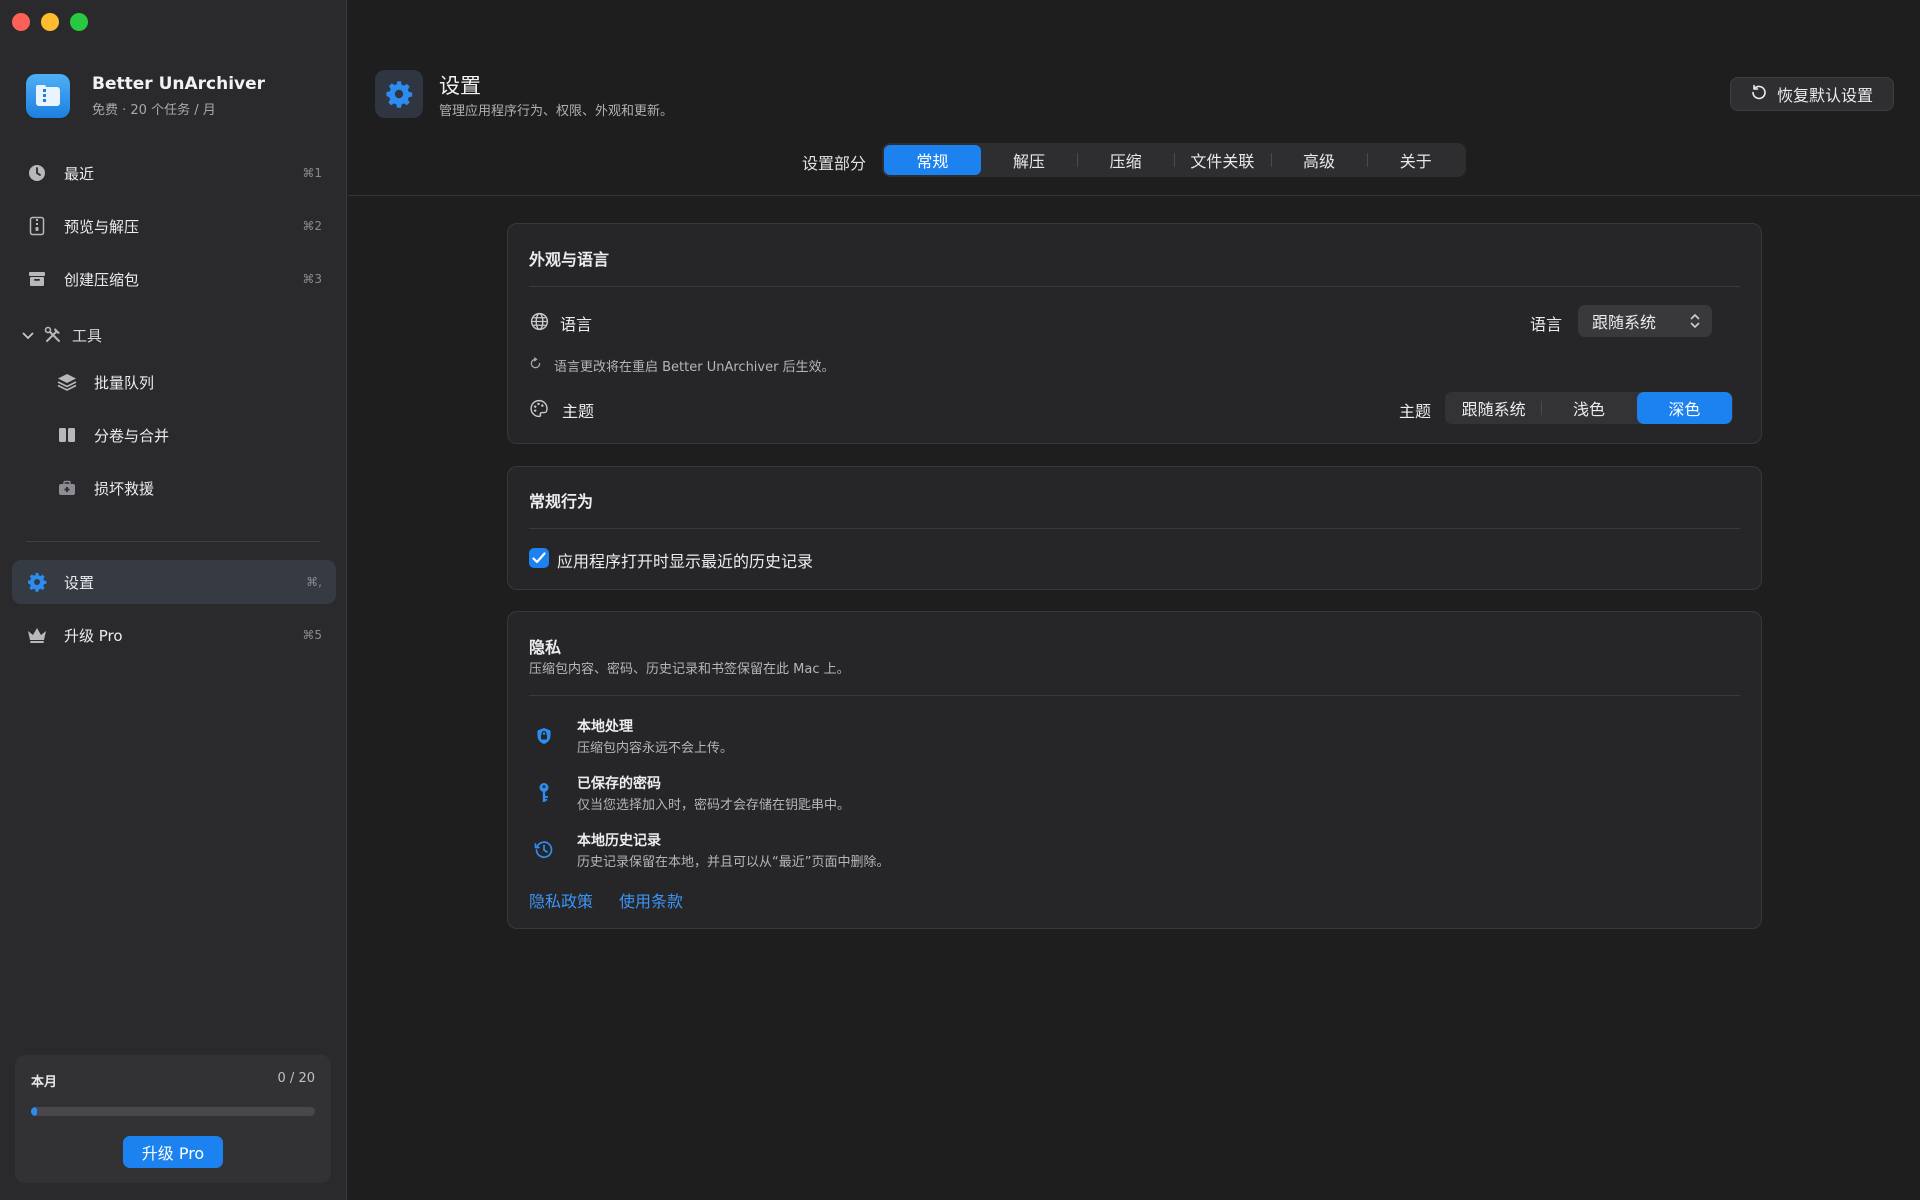 This screenshot has width=1920, height=1200. What do you see at coordinates (312, 226) in the screenshot?
I see `shortcut-label: ⌘2` at bounding box center [312, 226].